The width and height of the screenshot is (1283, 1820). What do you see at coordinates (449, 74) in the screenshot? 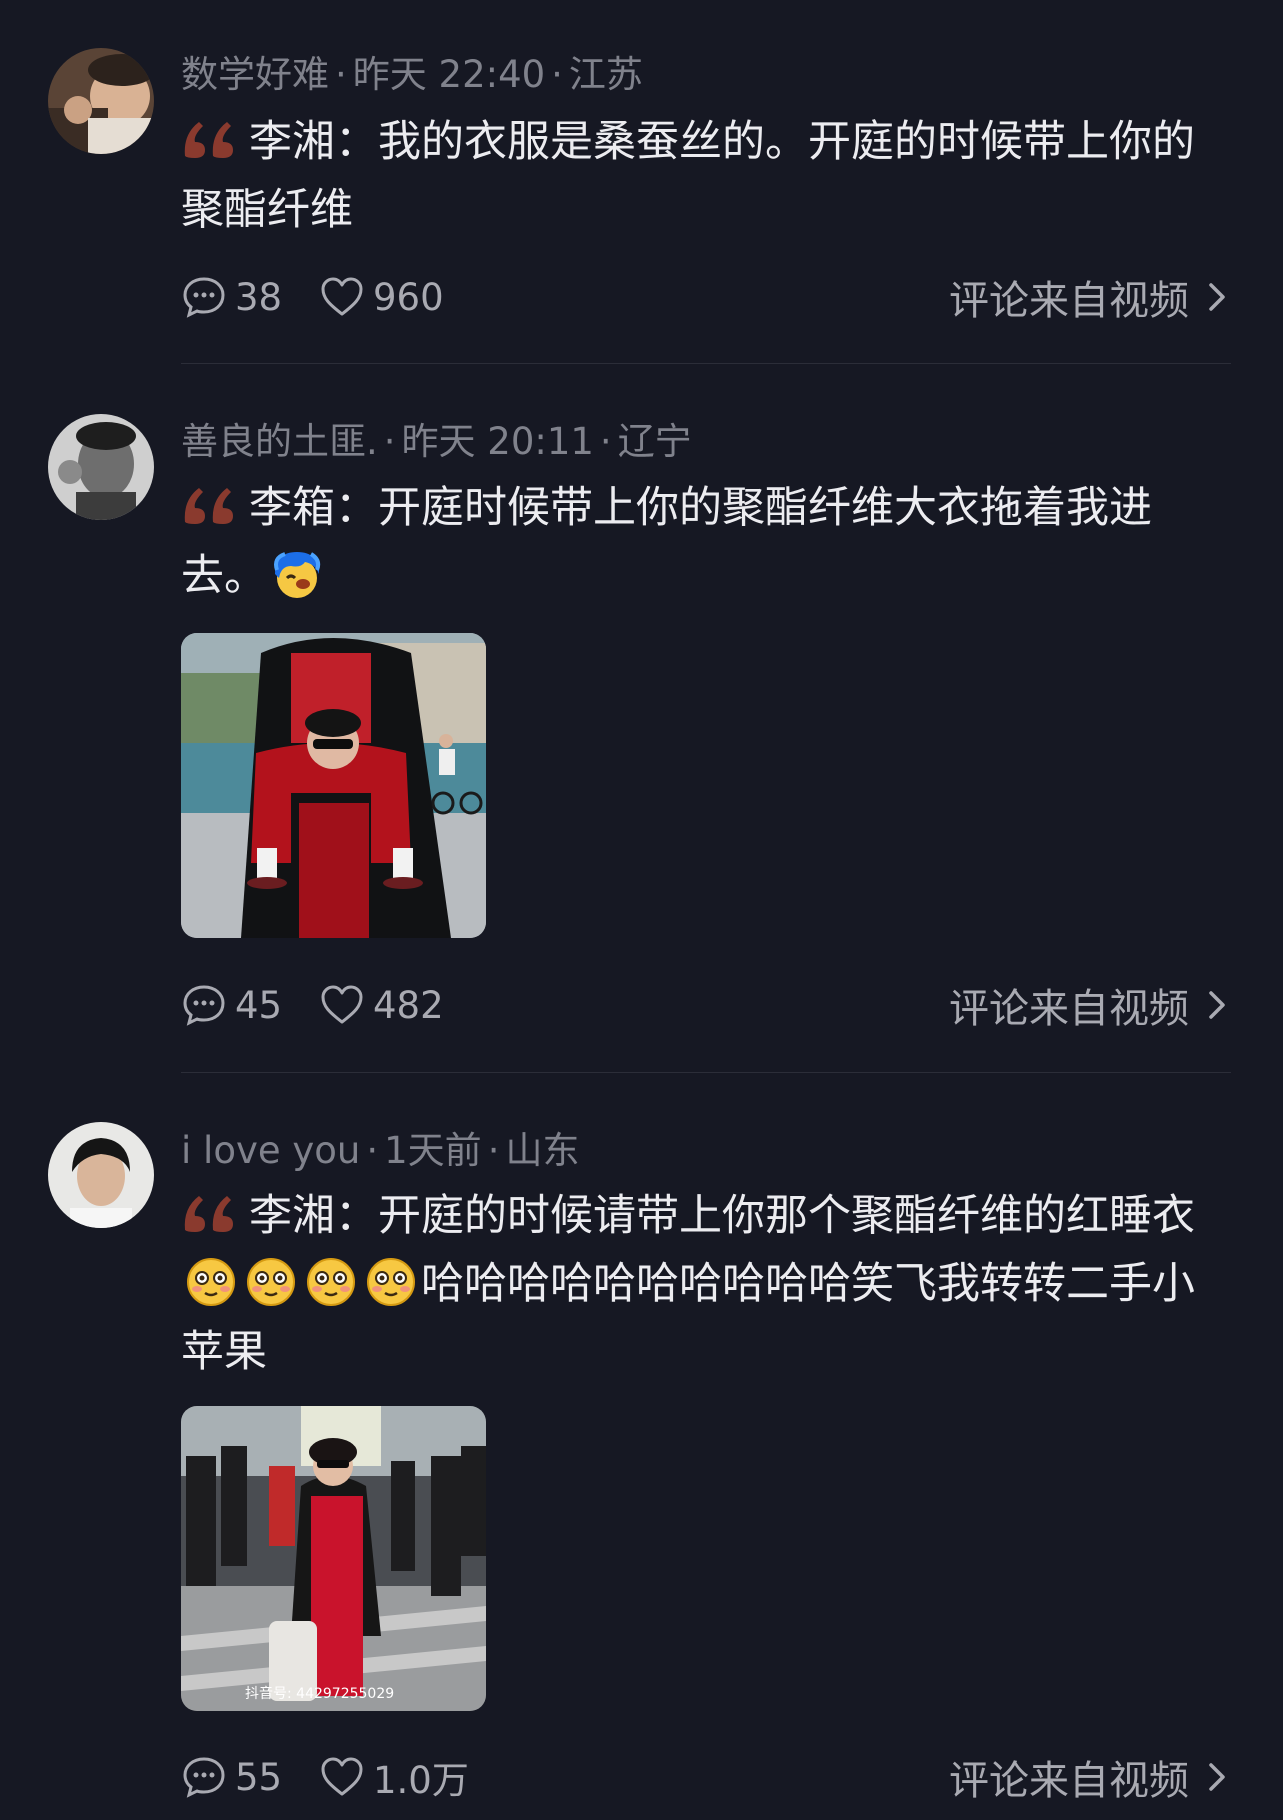
I see `comment-time: 昨天 22:40` at bounding box center [449, 74].